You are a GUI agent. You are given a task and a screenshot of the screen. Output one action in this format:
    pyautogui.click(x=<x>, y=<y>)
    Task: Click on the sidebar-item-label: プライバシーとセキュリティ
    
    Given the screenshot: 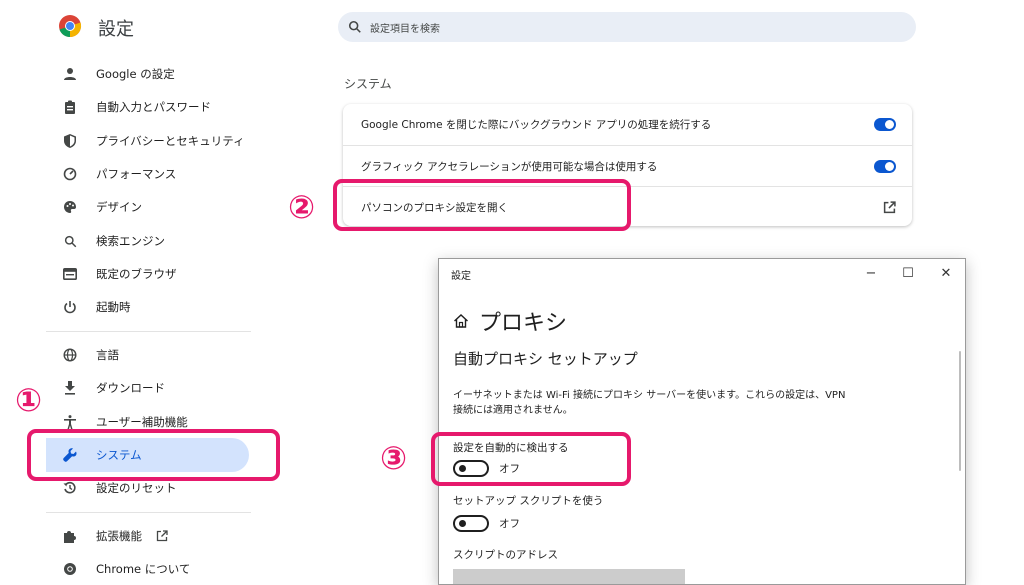 What is the action you would take?
    pyautogui.click(x=170, y=141)
    